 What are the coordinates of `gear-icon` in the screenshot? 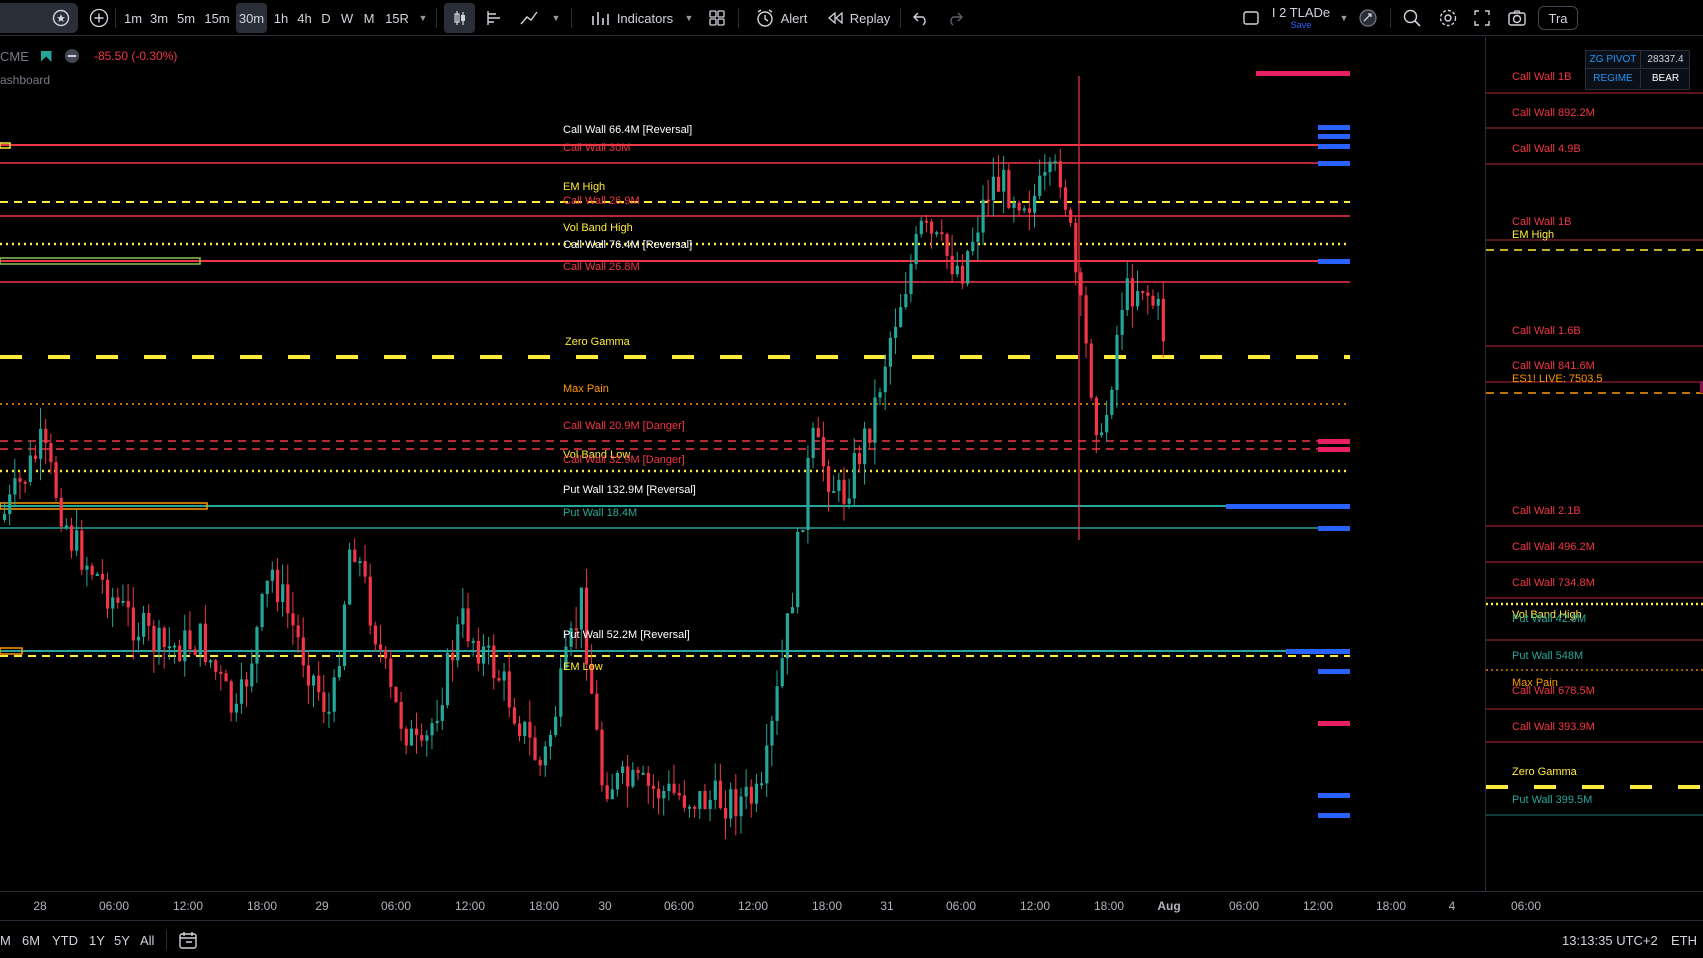 It's located at (1448, 18).